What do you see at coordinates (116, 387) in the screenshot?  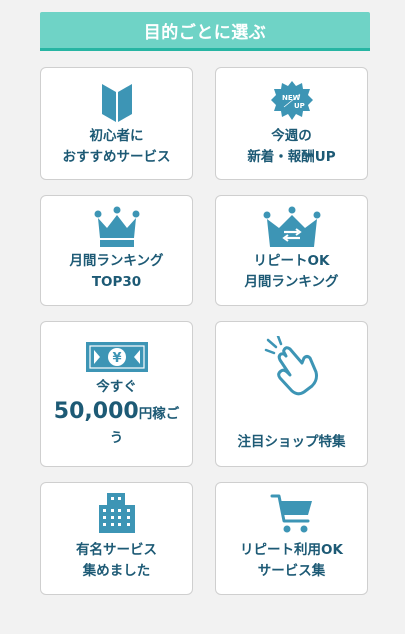 I see `card-label-line1: 今すぐ` at bounding box center [116, 387].